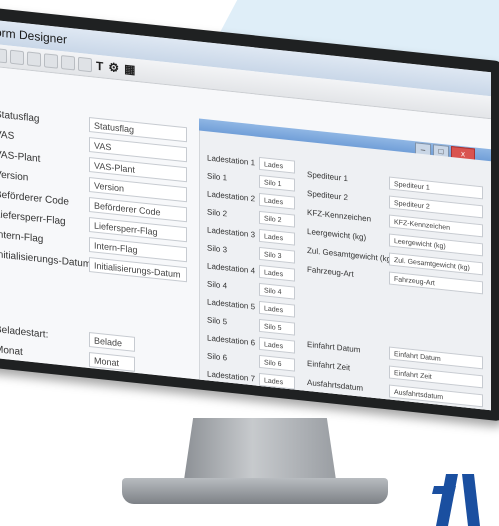 This screenshot has width=499, height=526. Describe the element at coordinates (85, 64) in the screenshot. I see `align-icon` at that location.